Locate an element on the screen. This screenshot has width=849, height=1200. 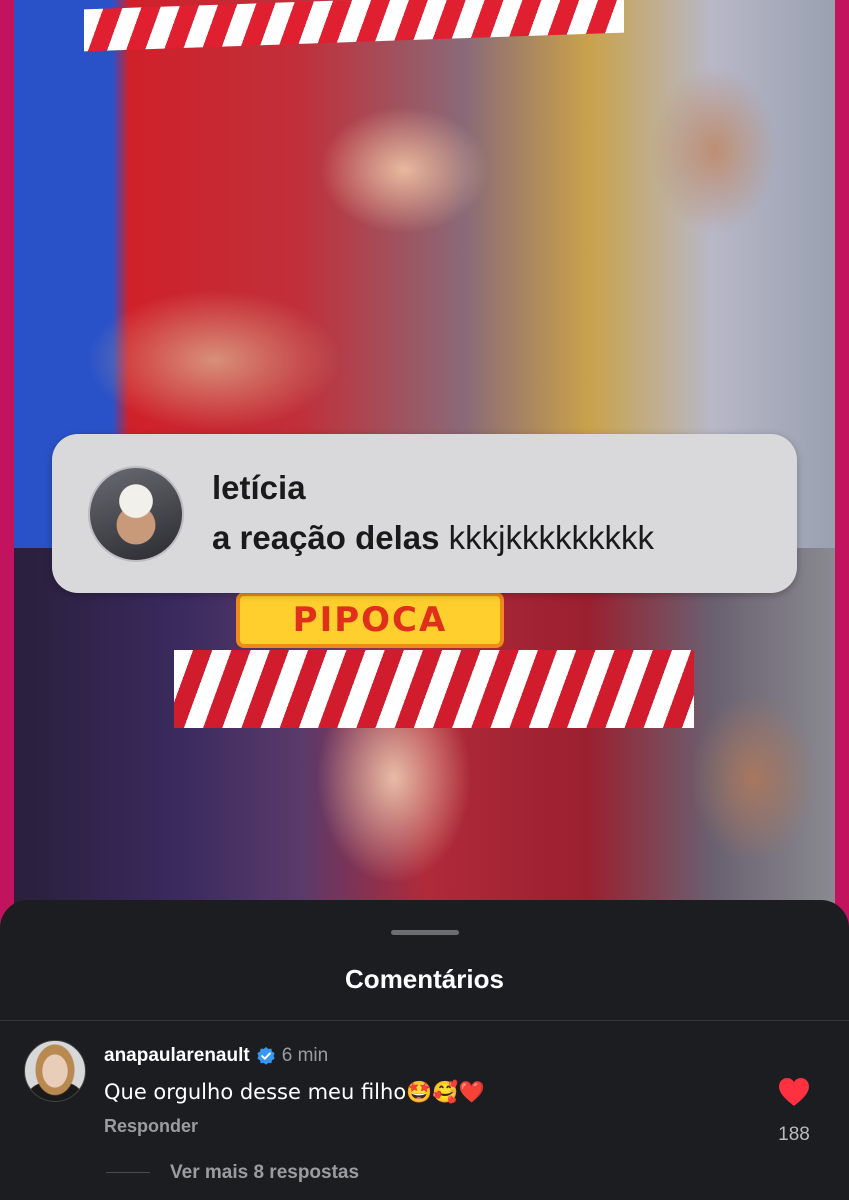
pipoca-sign: PIPOCA is located at coordinates (370, 620).